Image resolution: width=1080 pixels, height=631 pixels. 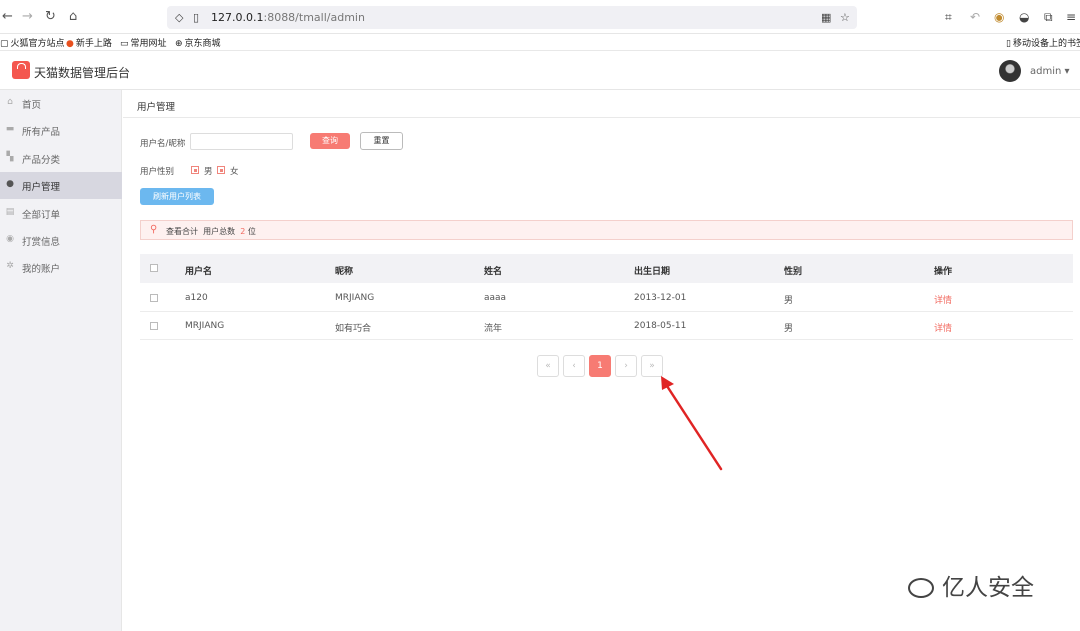 What do you see at coordinates (241, 141) in the screenshot?
I see `search-input` at bounding box center [241, 141].